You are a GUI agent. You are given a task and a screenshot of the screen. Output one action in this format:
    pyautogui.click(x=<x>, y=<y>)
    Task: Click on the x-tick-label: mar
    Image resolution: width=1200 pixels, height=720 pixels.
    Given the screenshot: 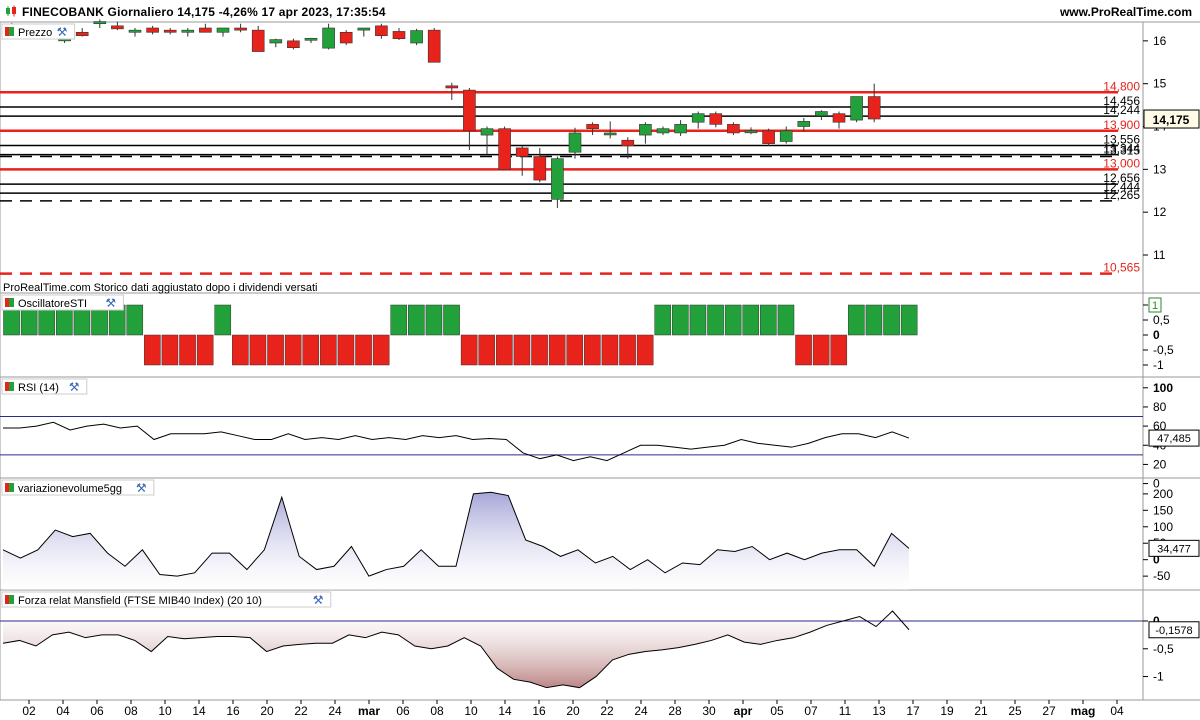 What is the action you would take?
    pyautogui.click(x=369, y=711)
    